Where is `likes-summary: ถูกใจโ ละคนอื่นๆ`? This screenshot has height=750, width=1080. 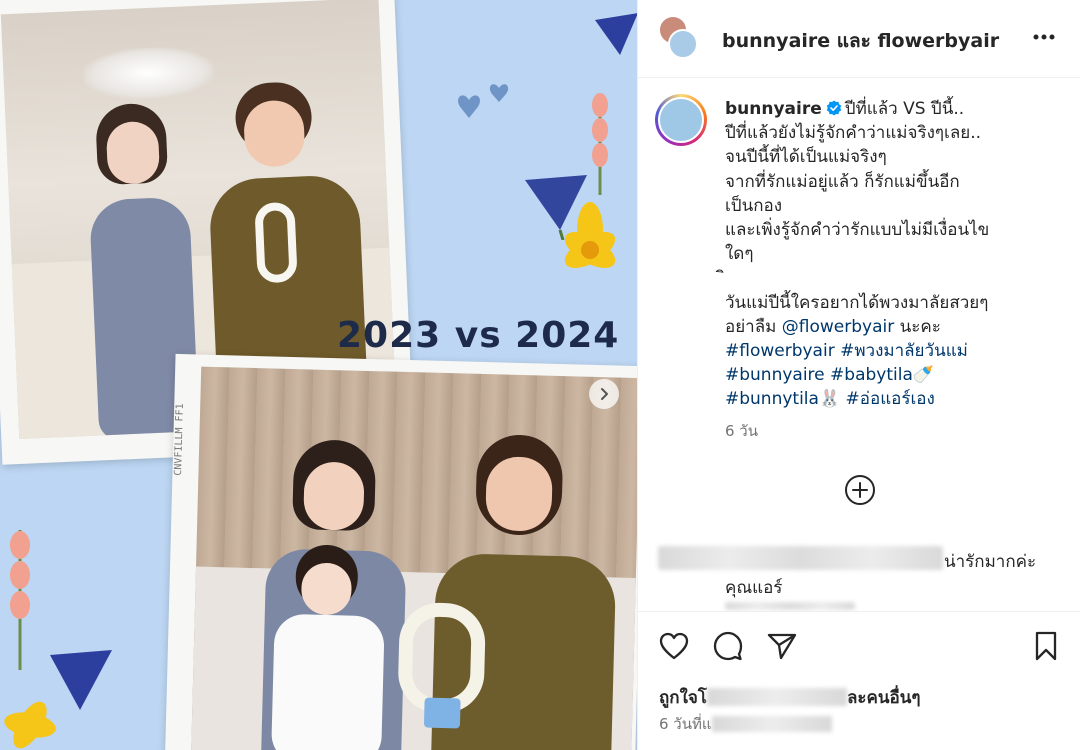
likes-summary: ถูกใจโ ละคนอื่นๆ is located at coordinates (790, 697).